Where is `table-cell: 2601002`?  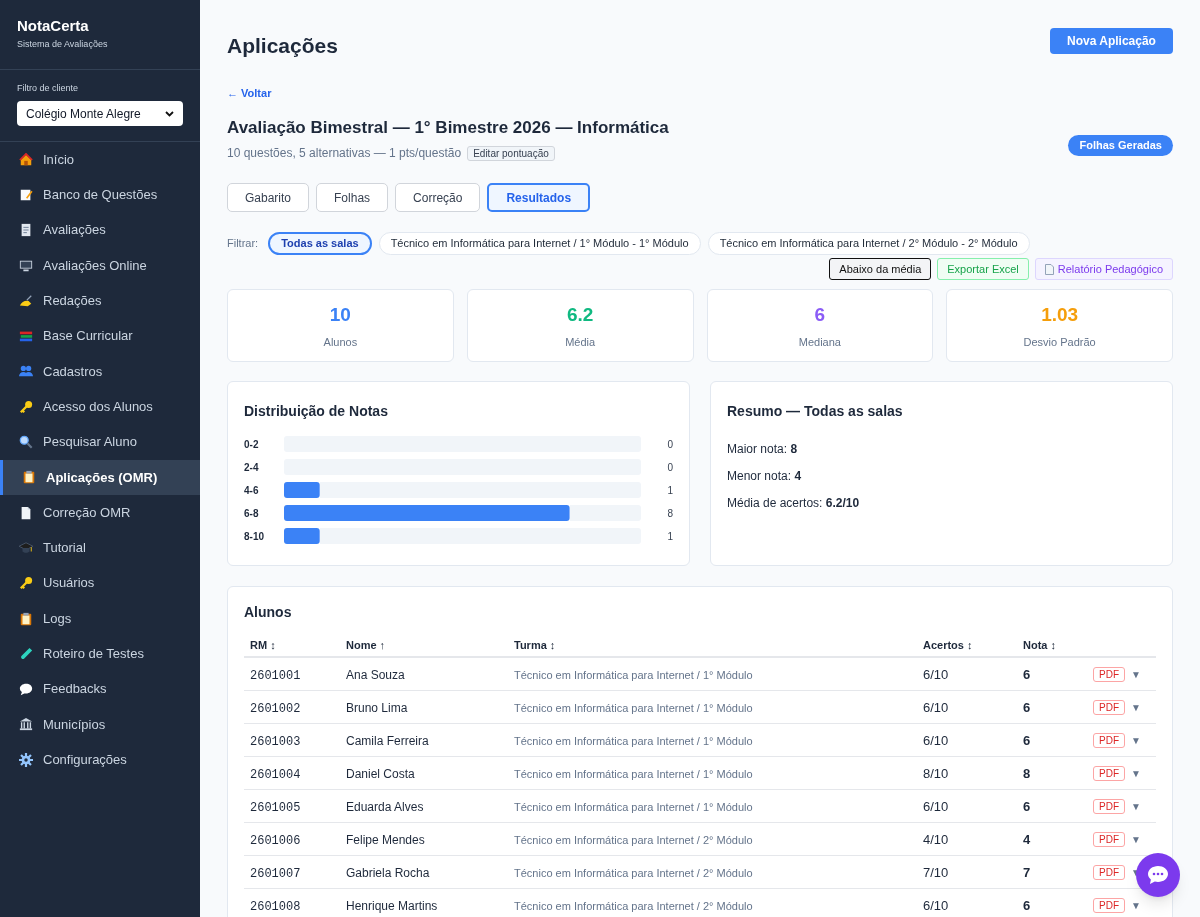 table-cell: 2601002 is located at coordinates (275, 709).